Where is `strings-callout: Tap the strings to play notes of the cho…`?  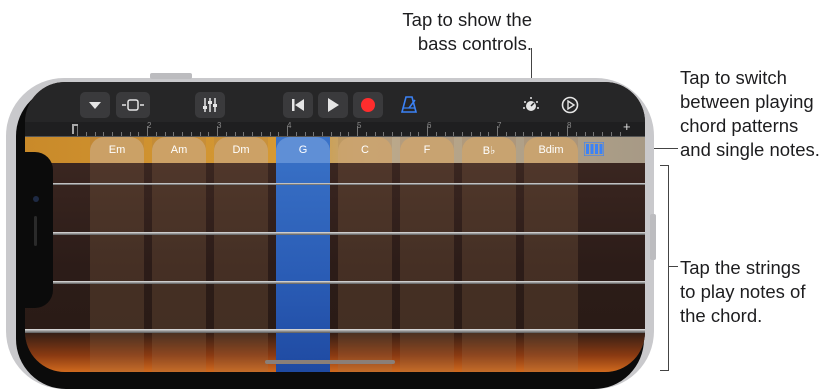
strings-callout: Tap the strings to play notes of the cho… is located at coordinates (759, 292).